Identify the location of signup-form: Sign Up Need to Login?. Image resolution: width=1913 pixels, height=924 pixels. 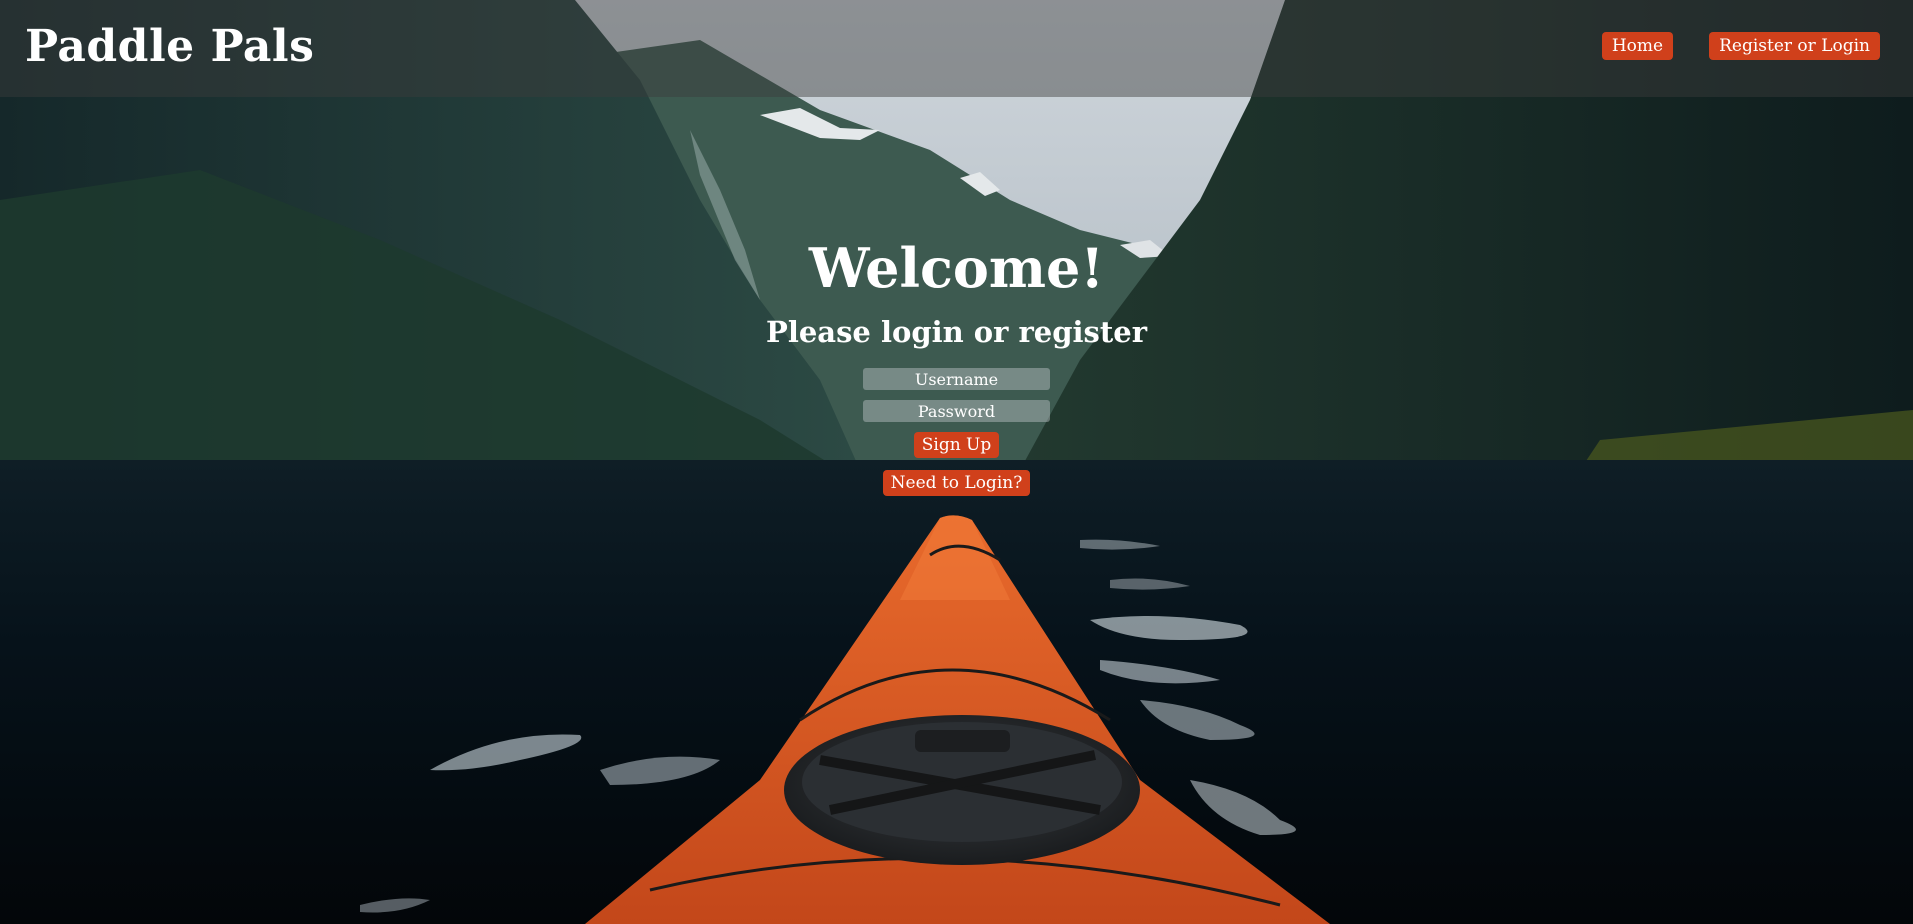
(956, 432).